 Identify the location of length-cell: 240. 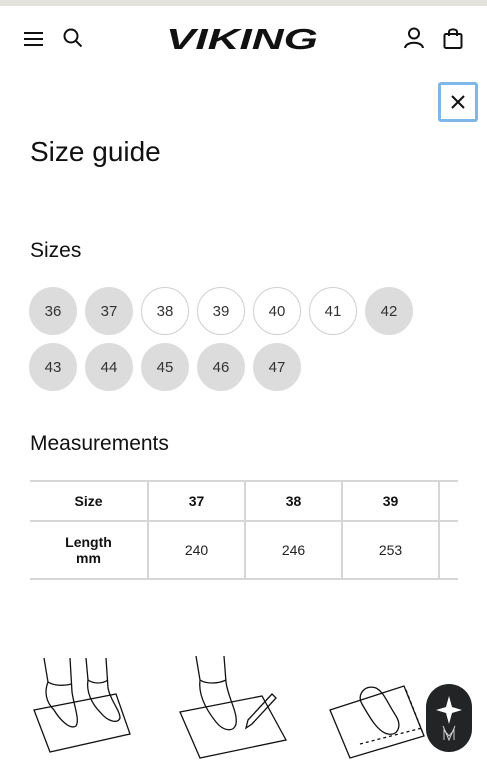
(197, 550).